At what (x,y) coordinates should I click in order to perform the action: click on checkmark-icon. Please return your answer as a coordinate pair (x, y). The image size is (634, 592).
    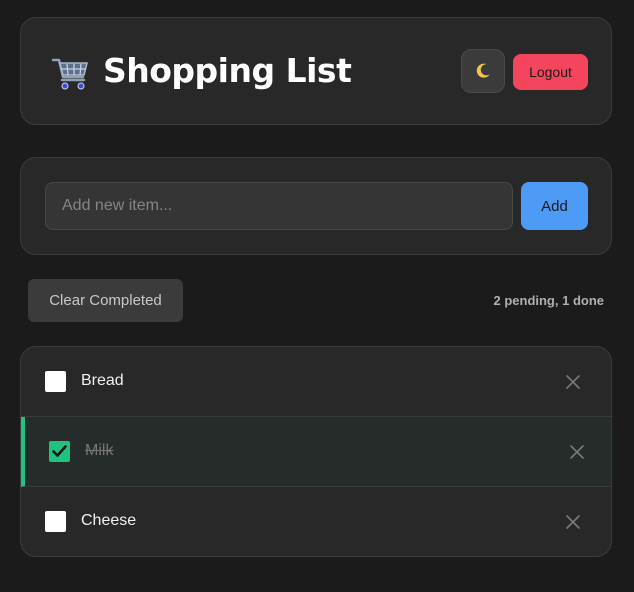
    Looking at the image, I should click on (59, 451).